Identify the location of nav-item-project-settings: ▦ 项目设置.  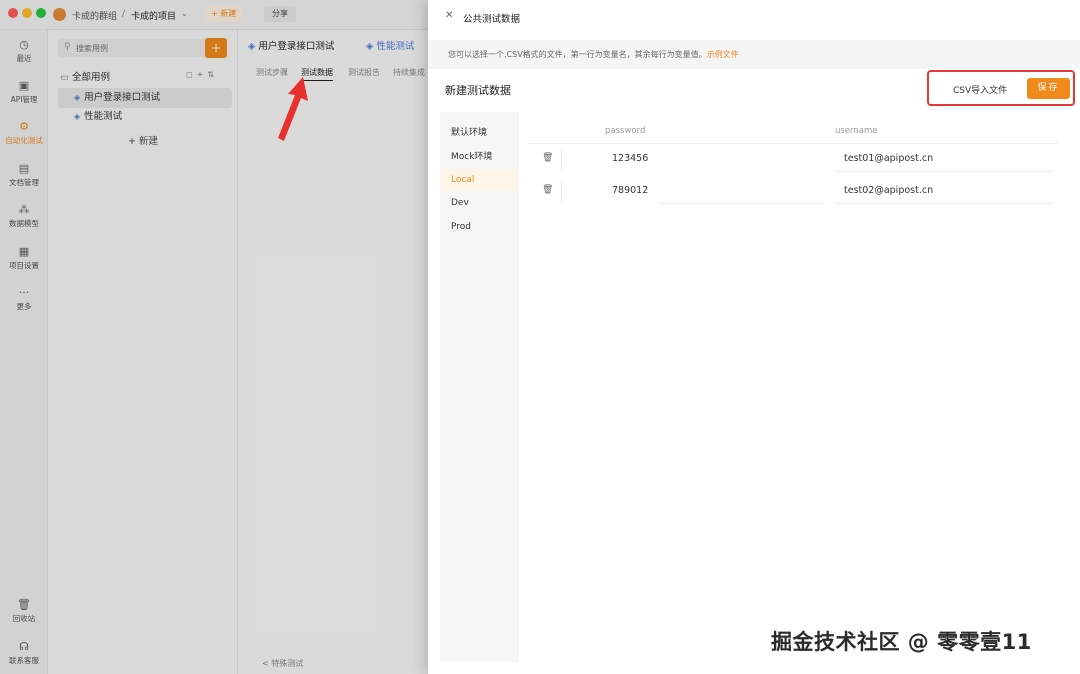
(24, 258).